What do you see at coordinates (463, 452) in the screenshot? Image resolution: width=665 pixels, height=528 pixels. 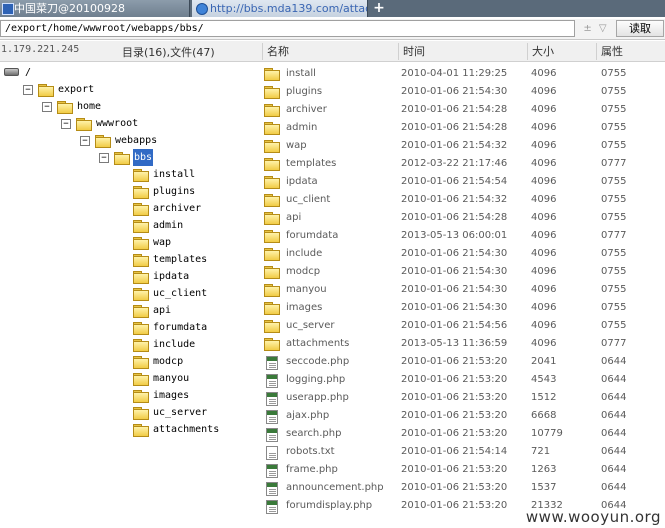 I see `file-row: robots.txt 2010-01-06 21:54:14 721 0644` at bounding box center [463, 452].